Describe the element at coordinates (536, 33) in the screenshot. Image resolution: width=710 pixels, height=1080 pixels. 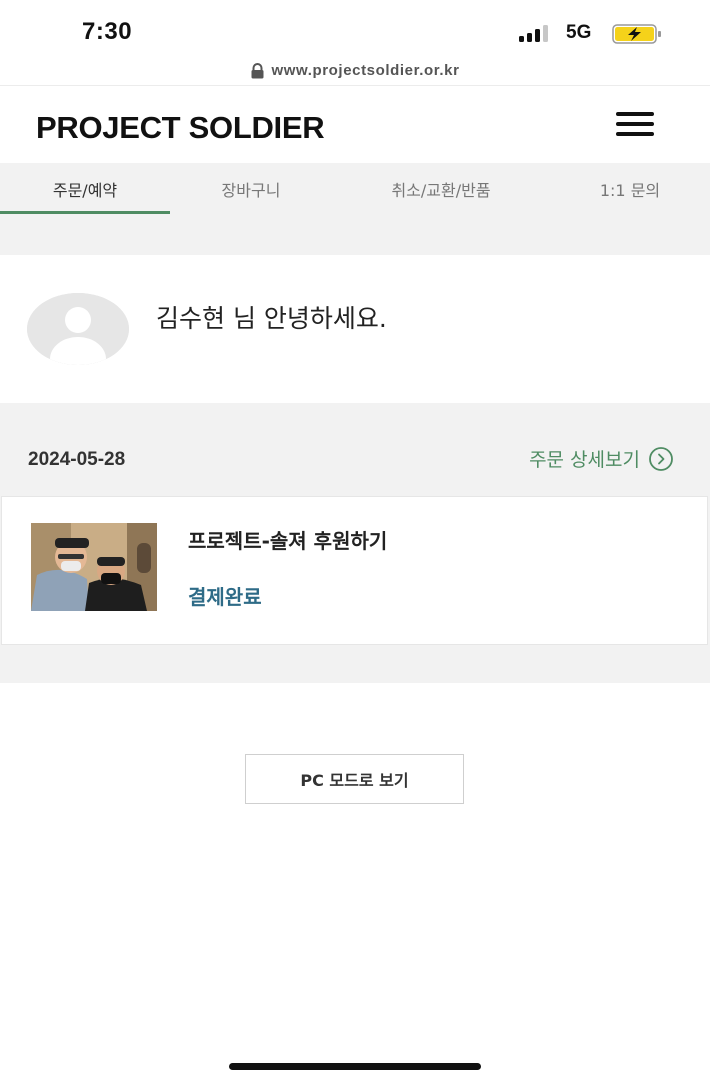
I see `cellular-signal-icon` at that location.